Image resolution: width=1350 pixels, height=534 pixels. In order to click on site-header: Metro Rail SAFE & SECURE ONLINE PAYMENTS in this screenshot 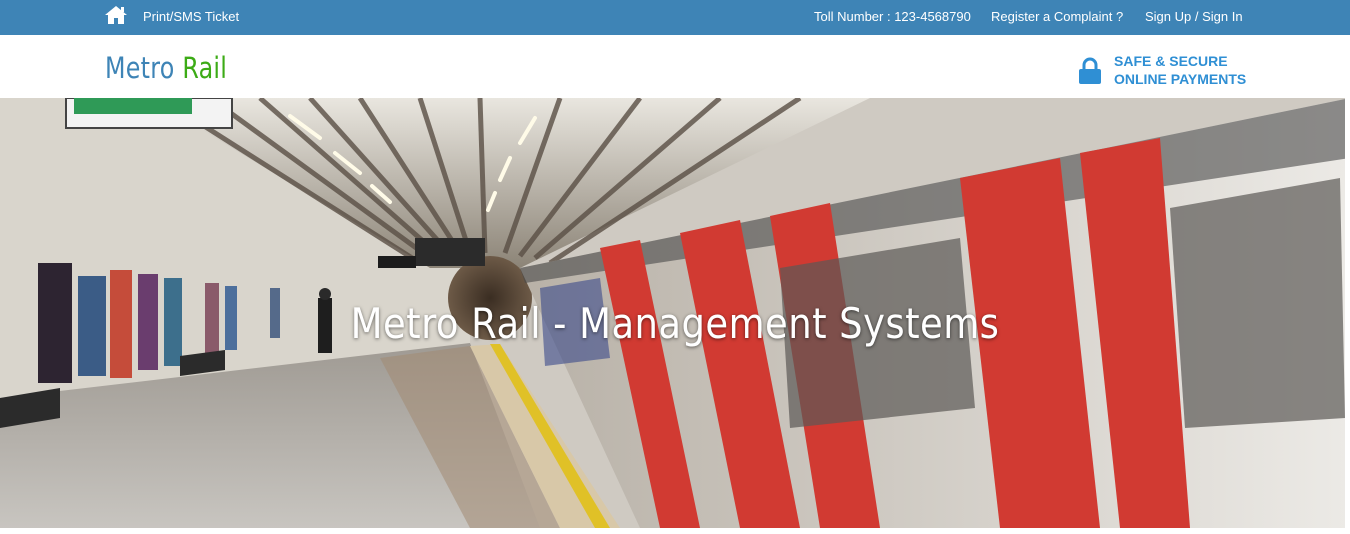, I will do `click(675, 67)`.